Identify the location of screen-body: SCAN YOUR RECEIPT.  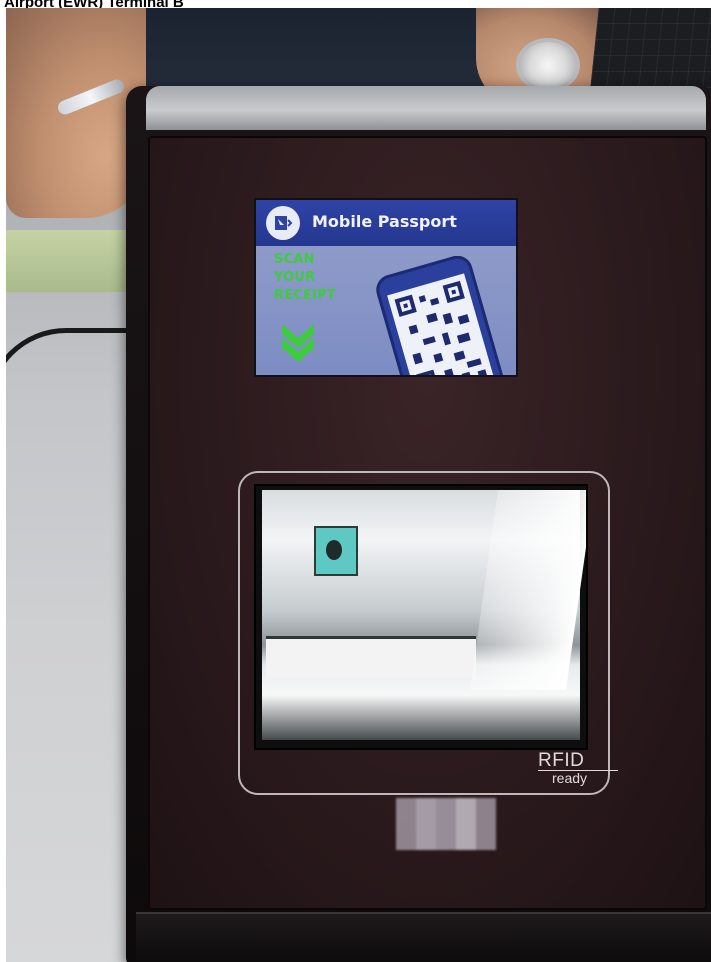
(386, 310).